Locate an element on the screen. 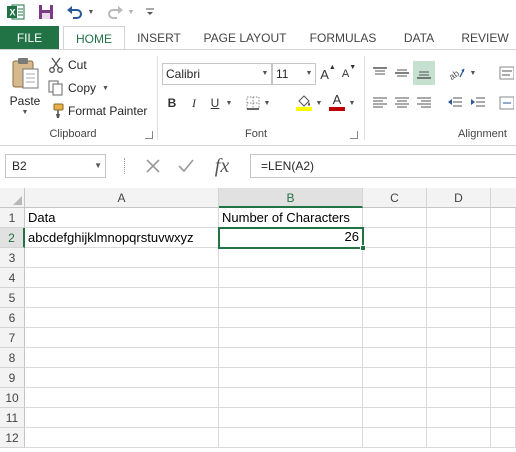  tab-page-layout: PAGE LAYOUT is located at coordinates (245, 38).